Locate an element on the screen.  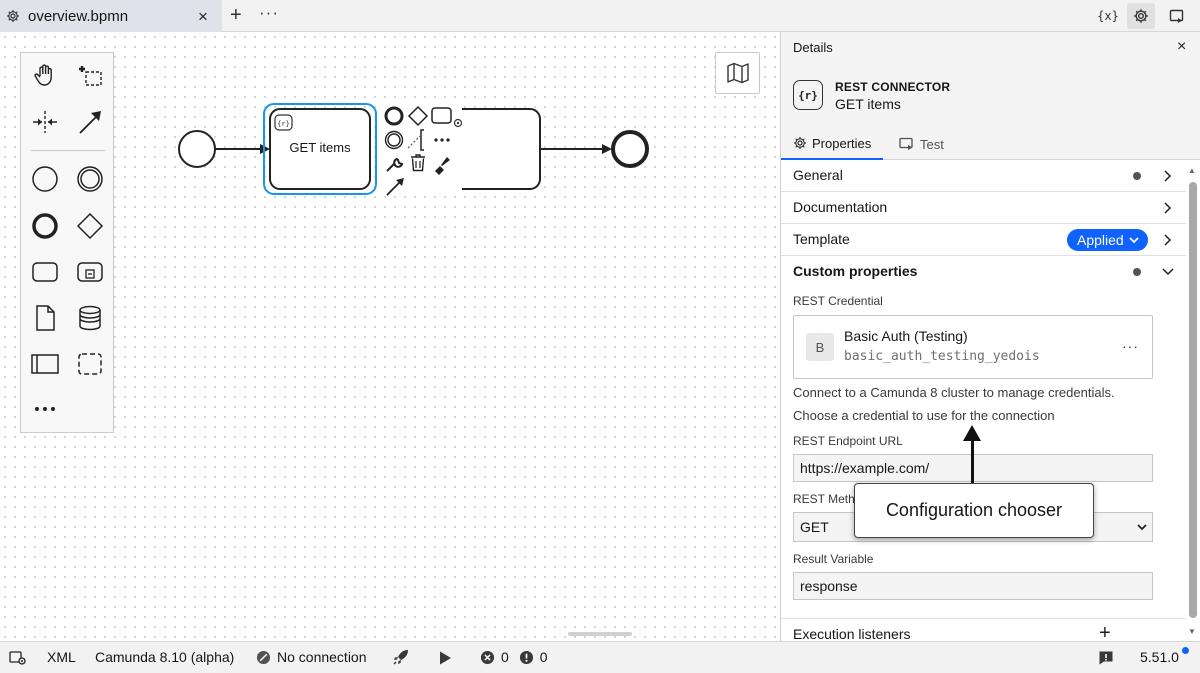
panel-tabs: Properties Test is located at coordinates (990, 144).